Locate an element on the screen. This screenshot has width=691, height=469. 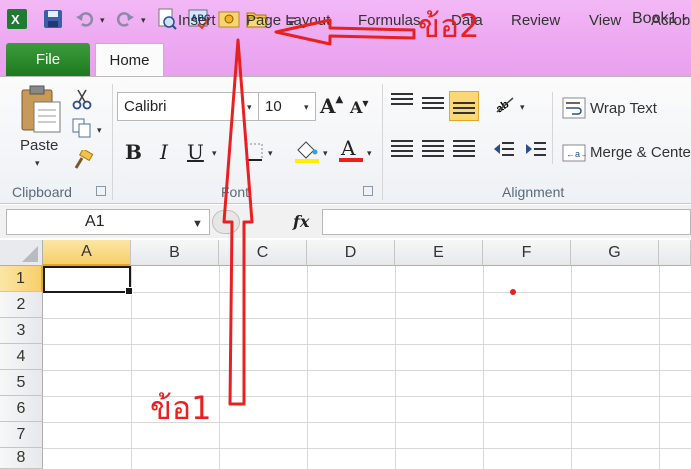
annotation-label-top: ข้อ2 is located at coordinates (449, 26).